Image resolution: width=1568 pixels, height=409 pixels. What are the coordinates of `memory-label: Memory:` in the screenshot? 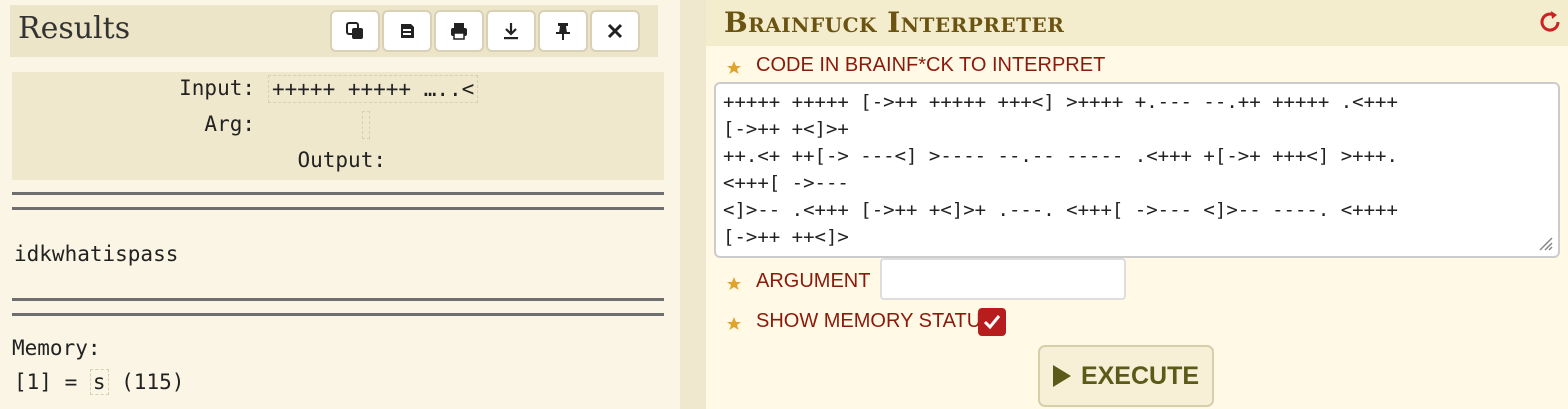 It's located at (56, 348).